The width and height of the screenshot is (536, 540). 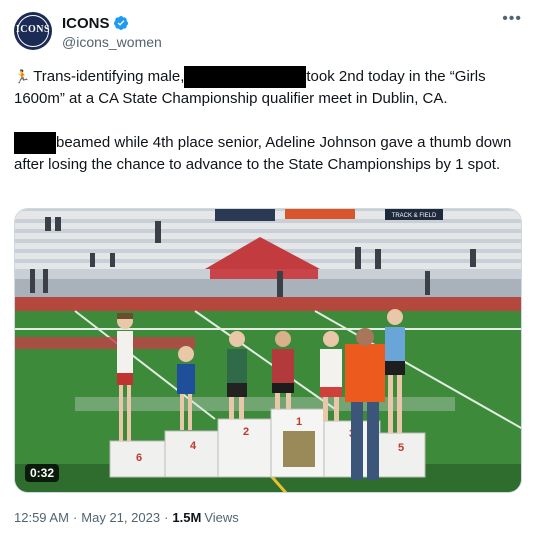 What do you see at coordinates (193, 446) in the screenshot?
I see `podium-number: 4` at bounding box center [193, 446].